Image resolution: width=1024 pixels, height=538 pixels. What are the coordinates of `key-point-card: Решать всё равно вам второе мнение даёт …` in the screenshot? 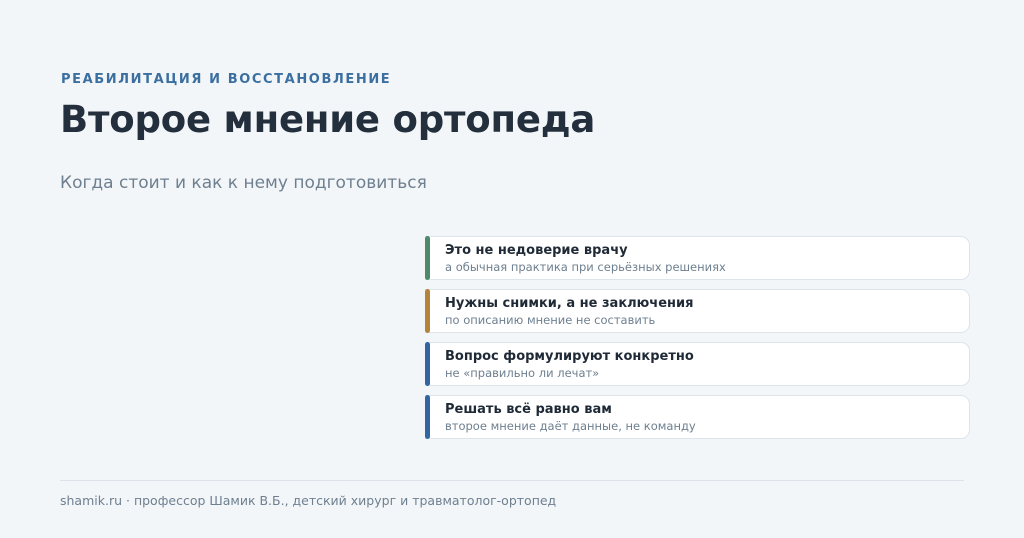 It's located at (697, 417).